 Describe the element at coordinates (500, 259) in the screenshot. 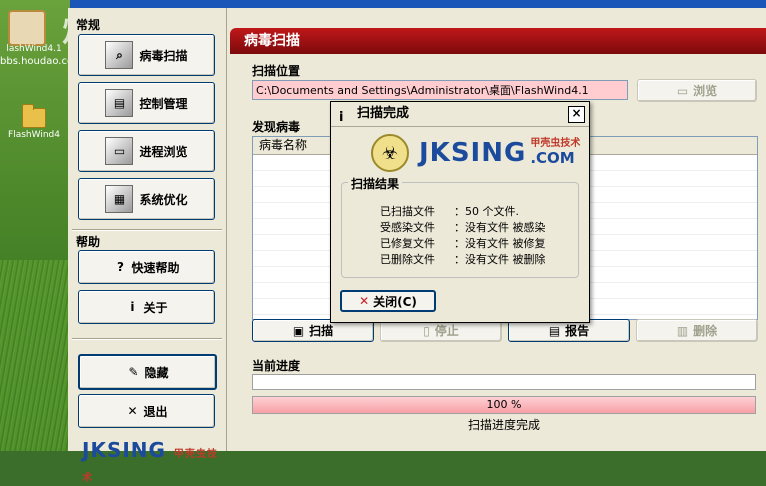

I see `result-value: ：没有文件 被删除` at that location.